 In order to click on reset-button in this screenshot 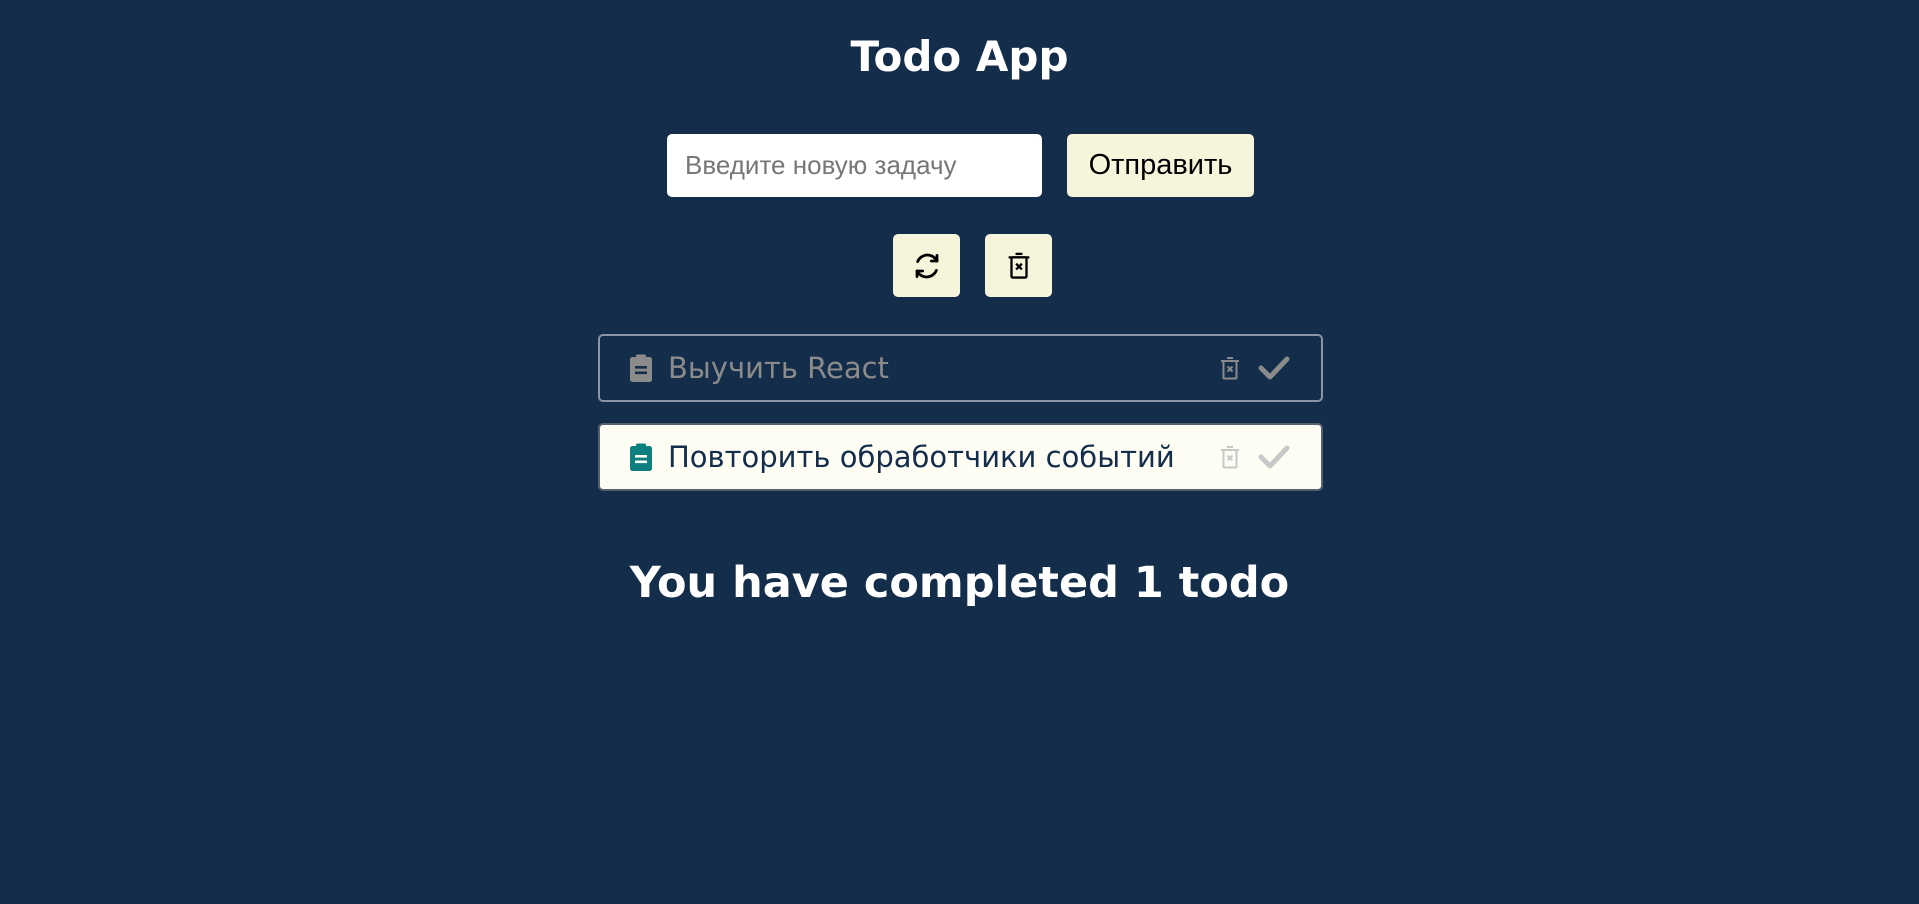, I will do `click(926, 265)`.